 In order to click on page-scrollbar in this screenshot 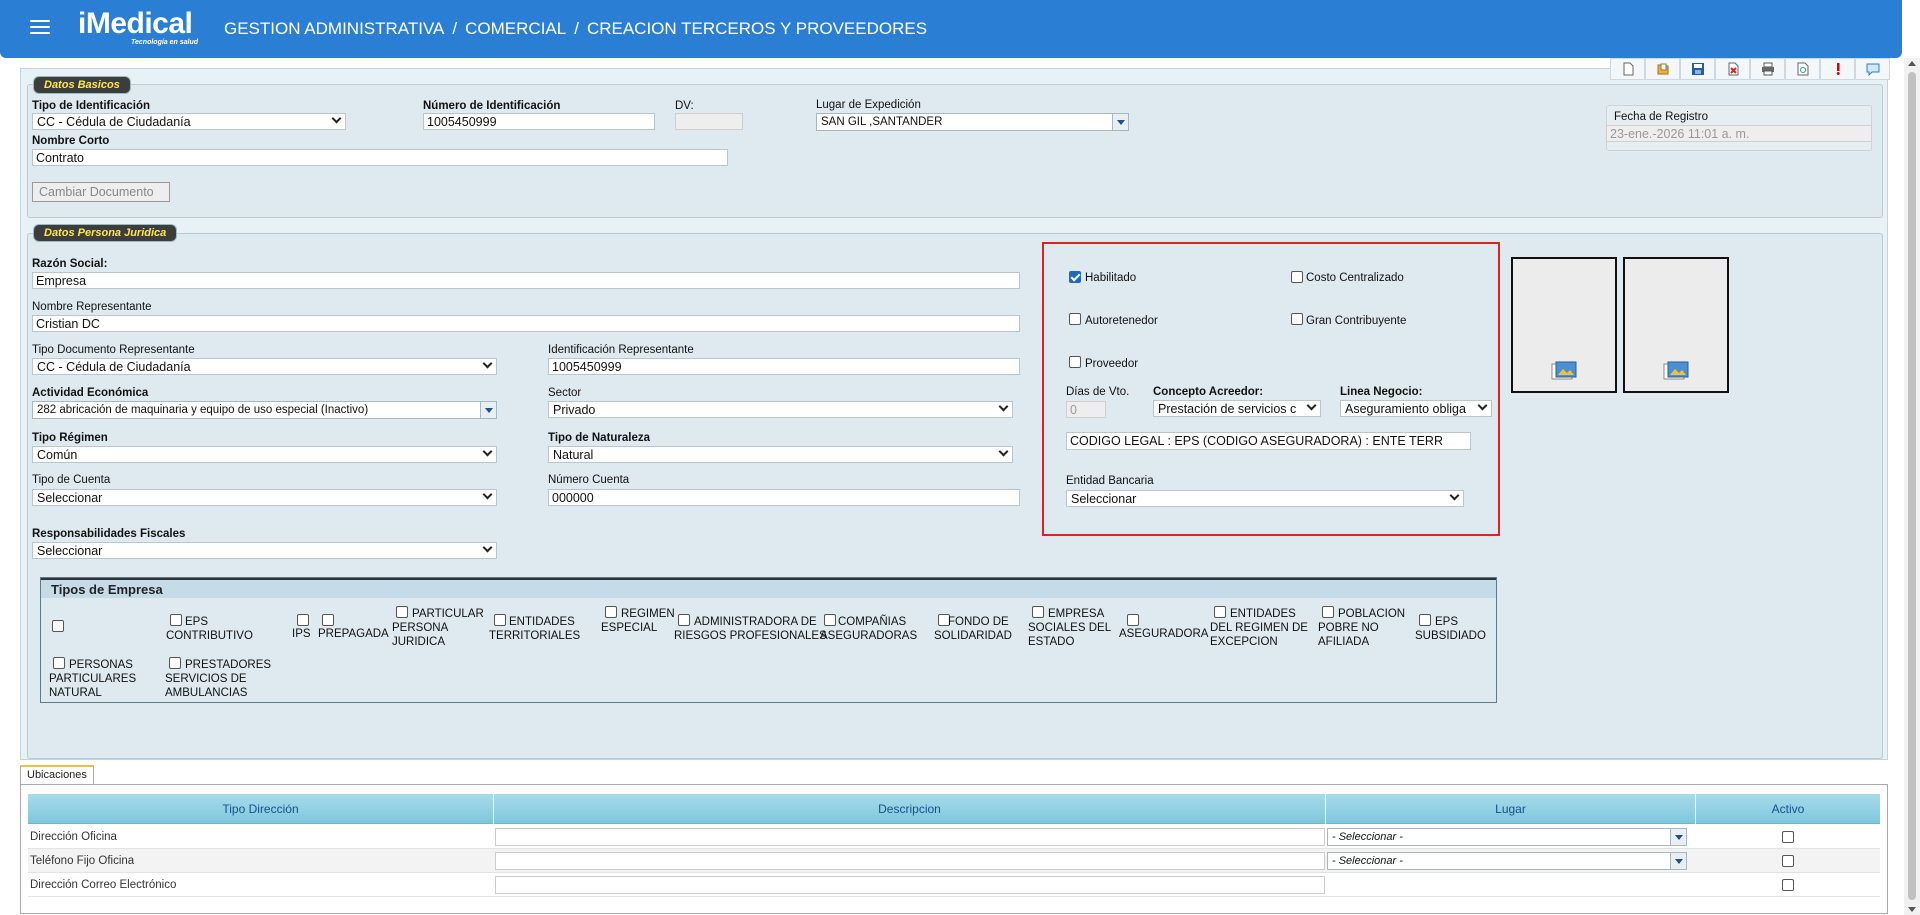, I will do `click(1912, 486)`.